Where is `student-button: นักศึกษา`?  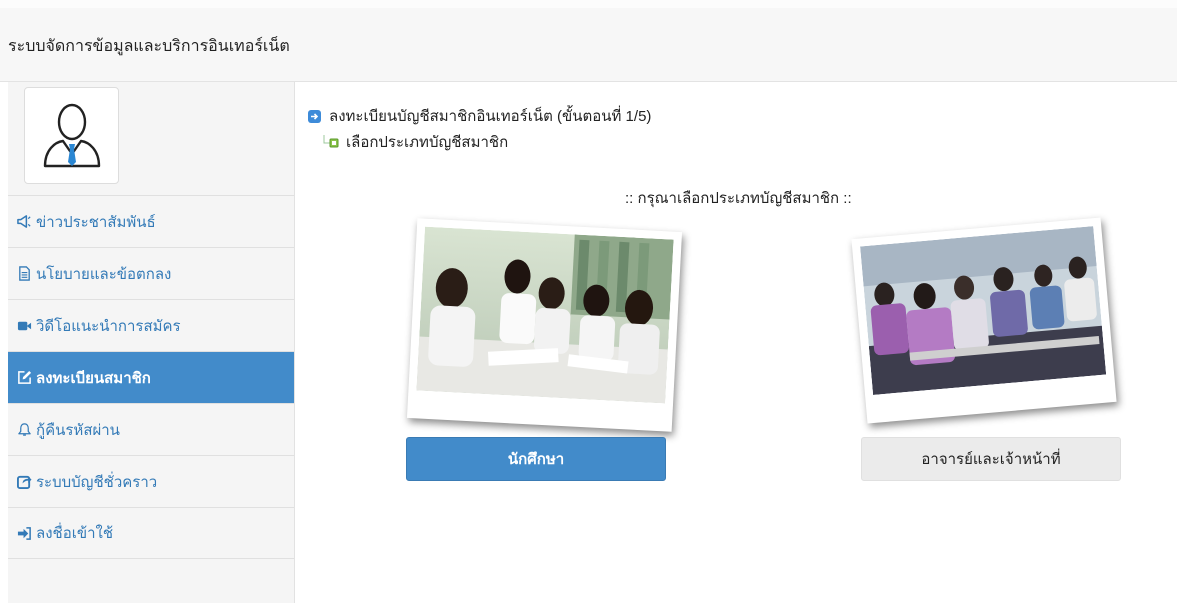
student-button: นักศึกษา is located at coordinates (536, 459).